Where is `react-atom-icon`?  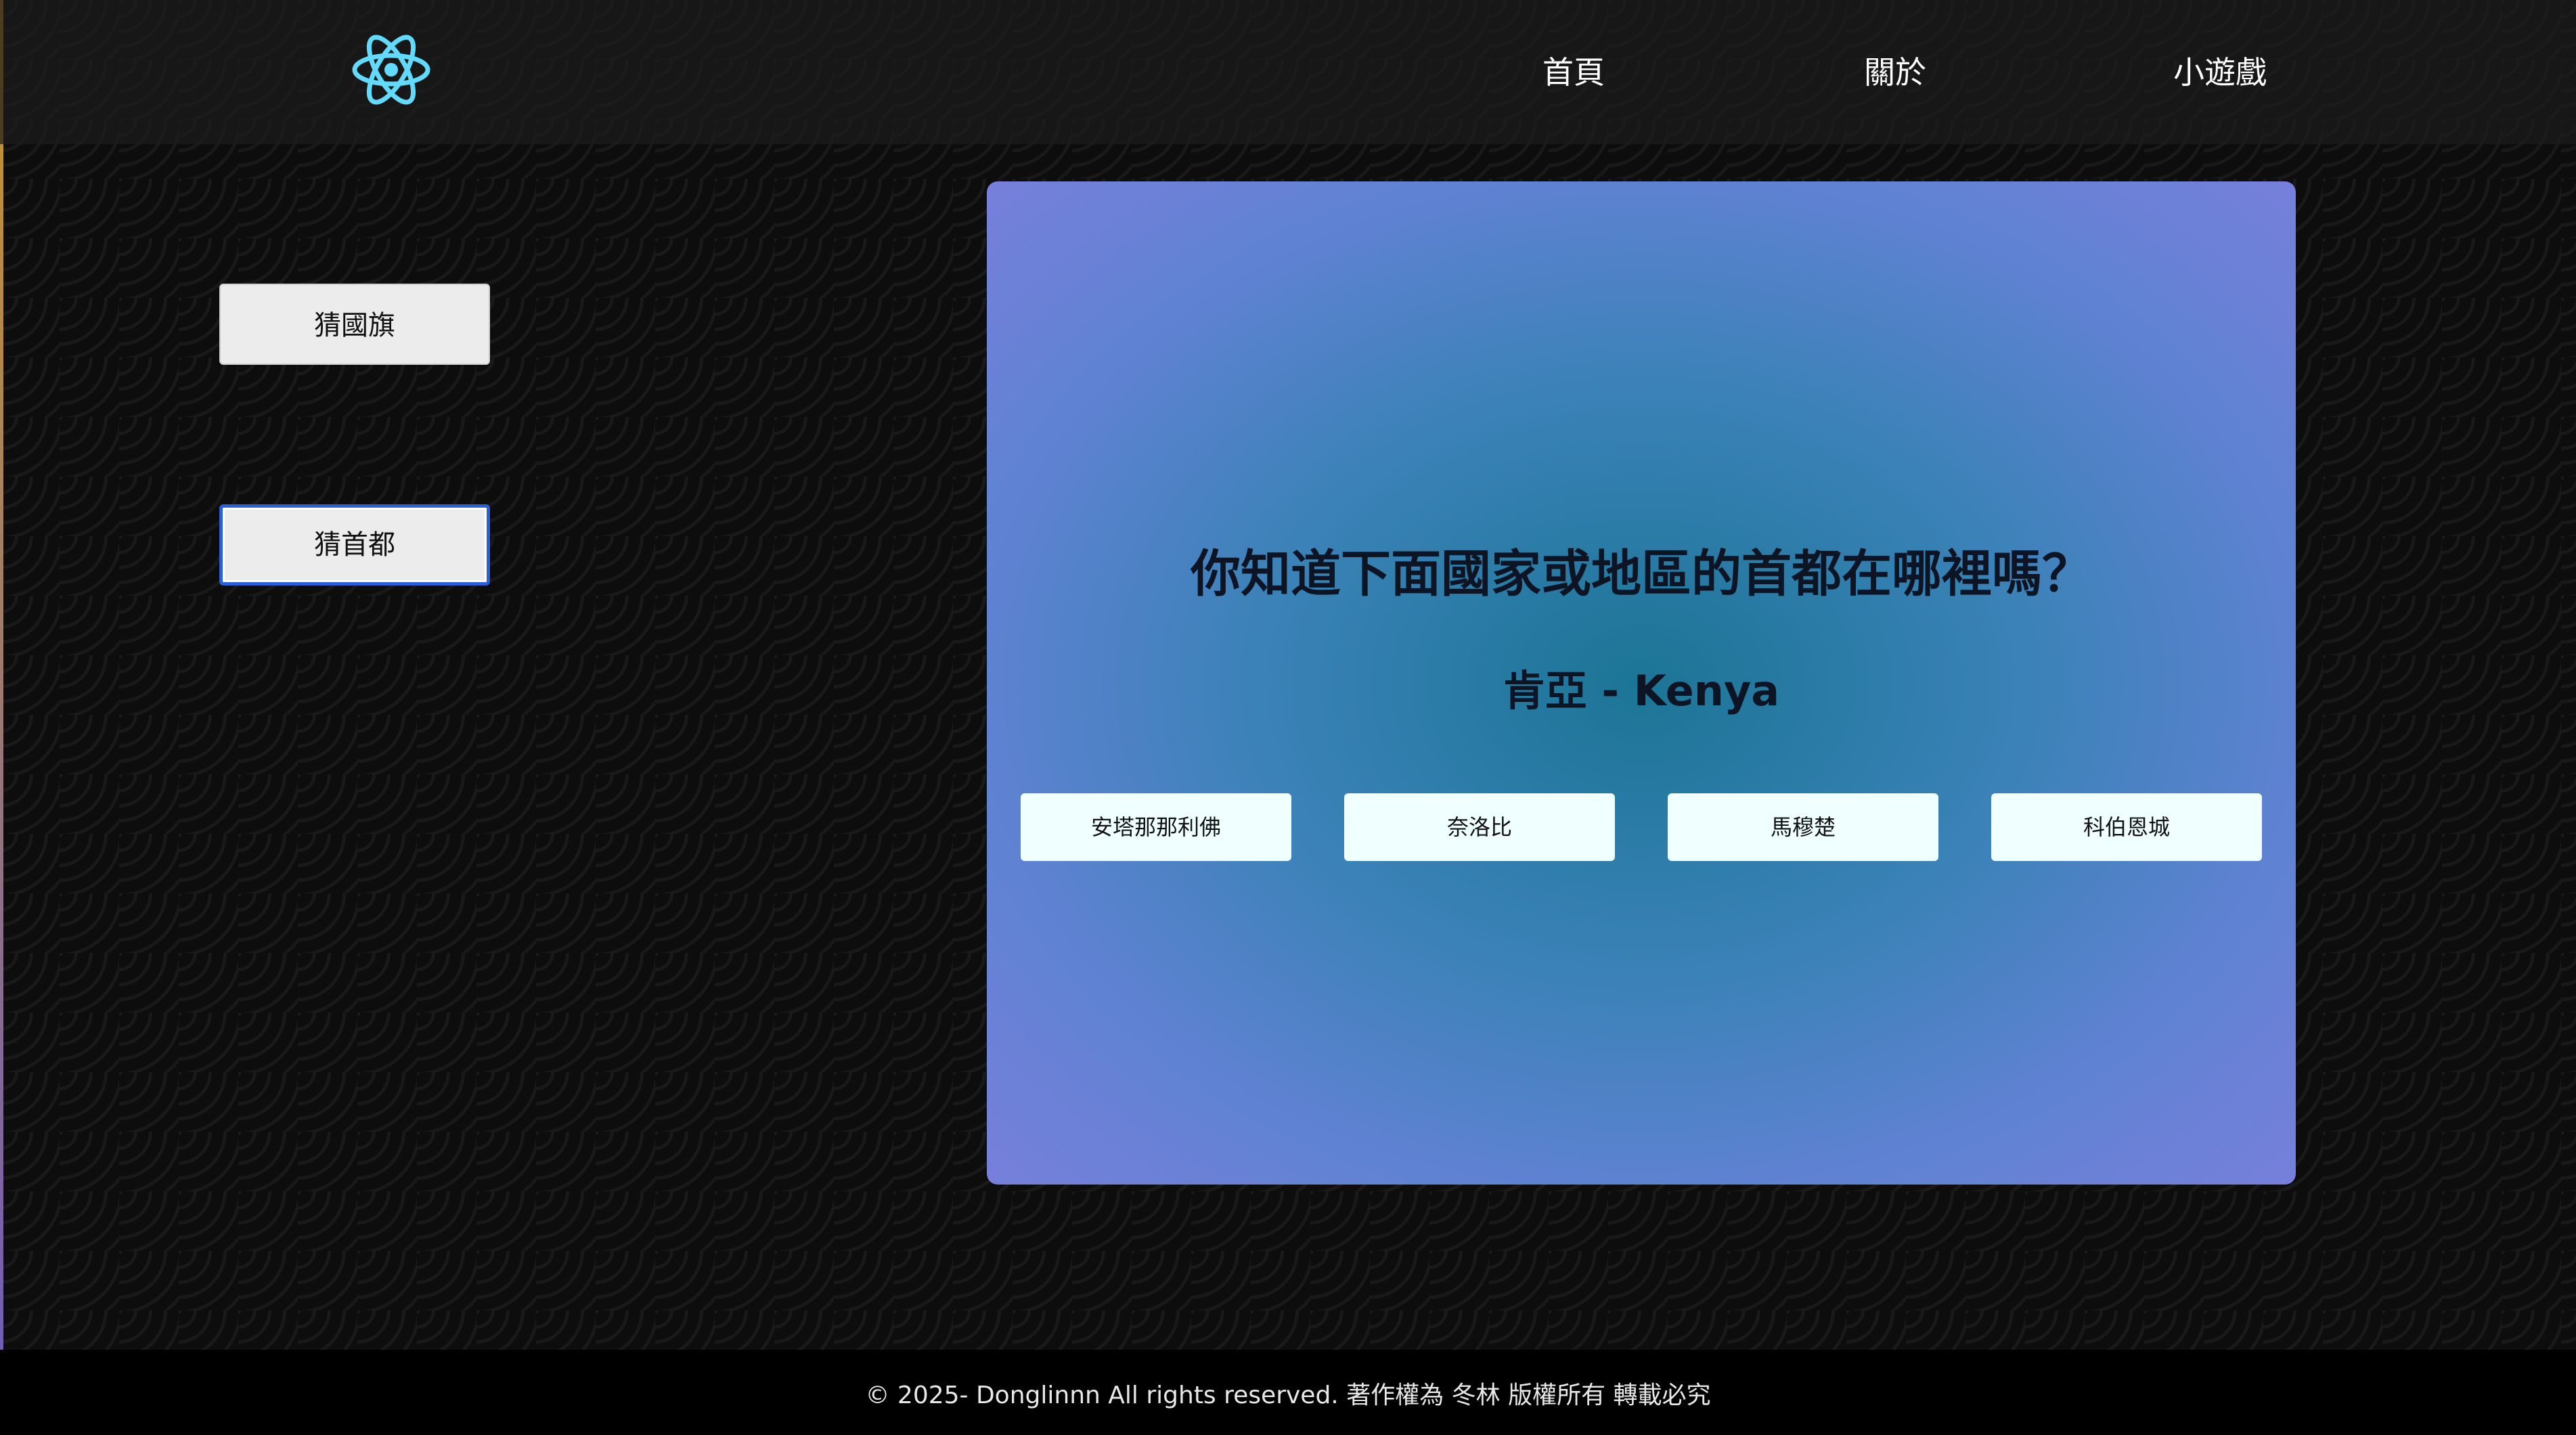
react-atom-icon is located at coordinates (391, 70).